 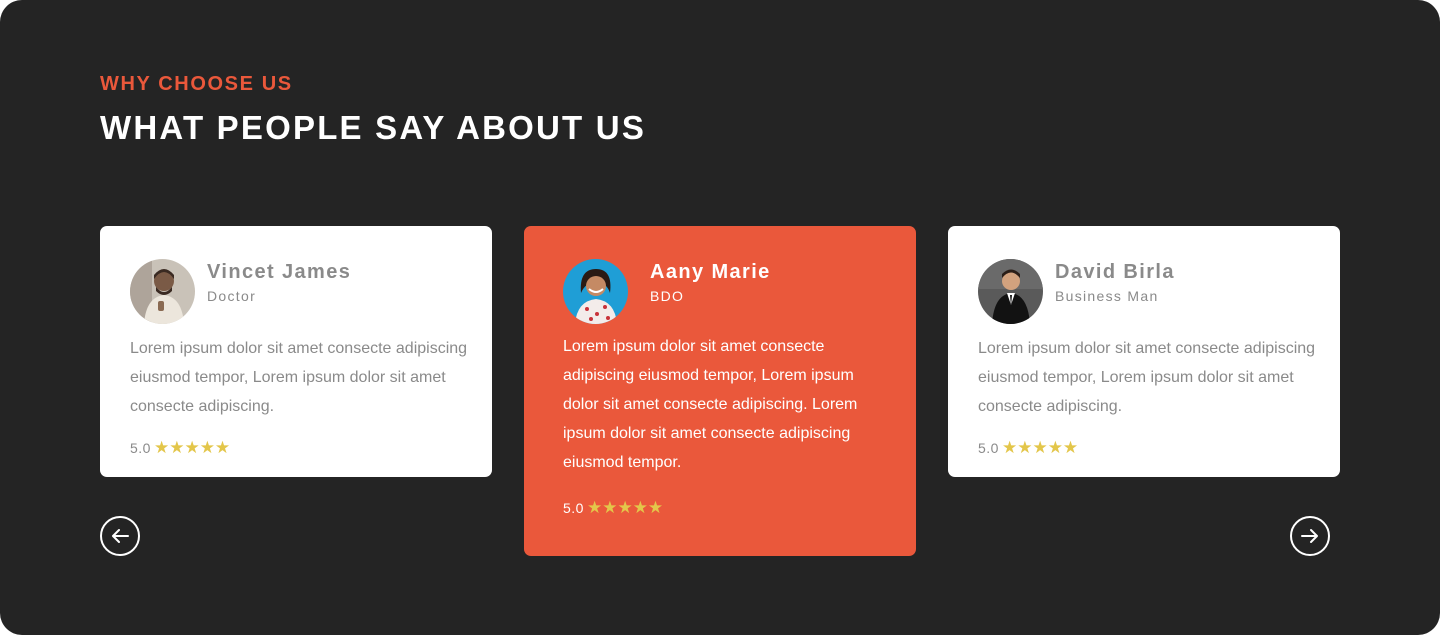 I want to click on reviewer-role: BDO, so click(x=667, y=296).